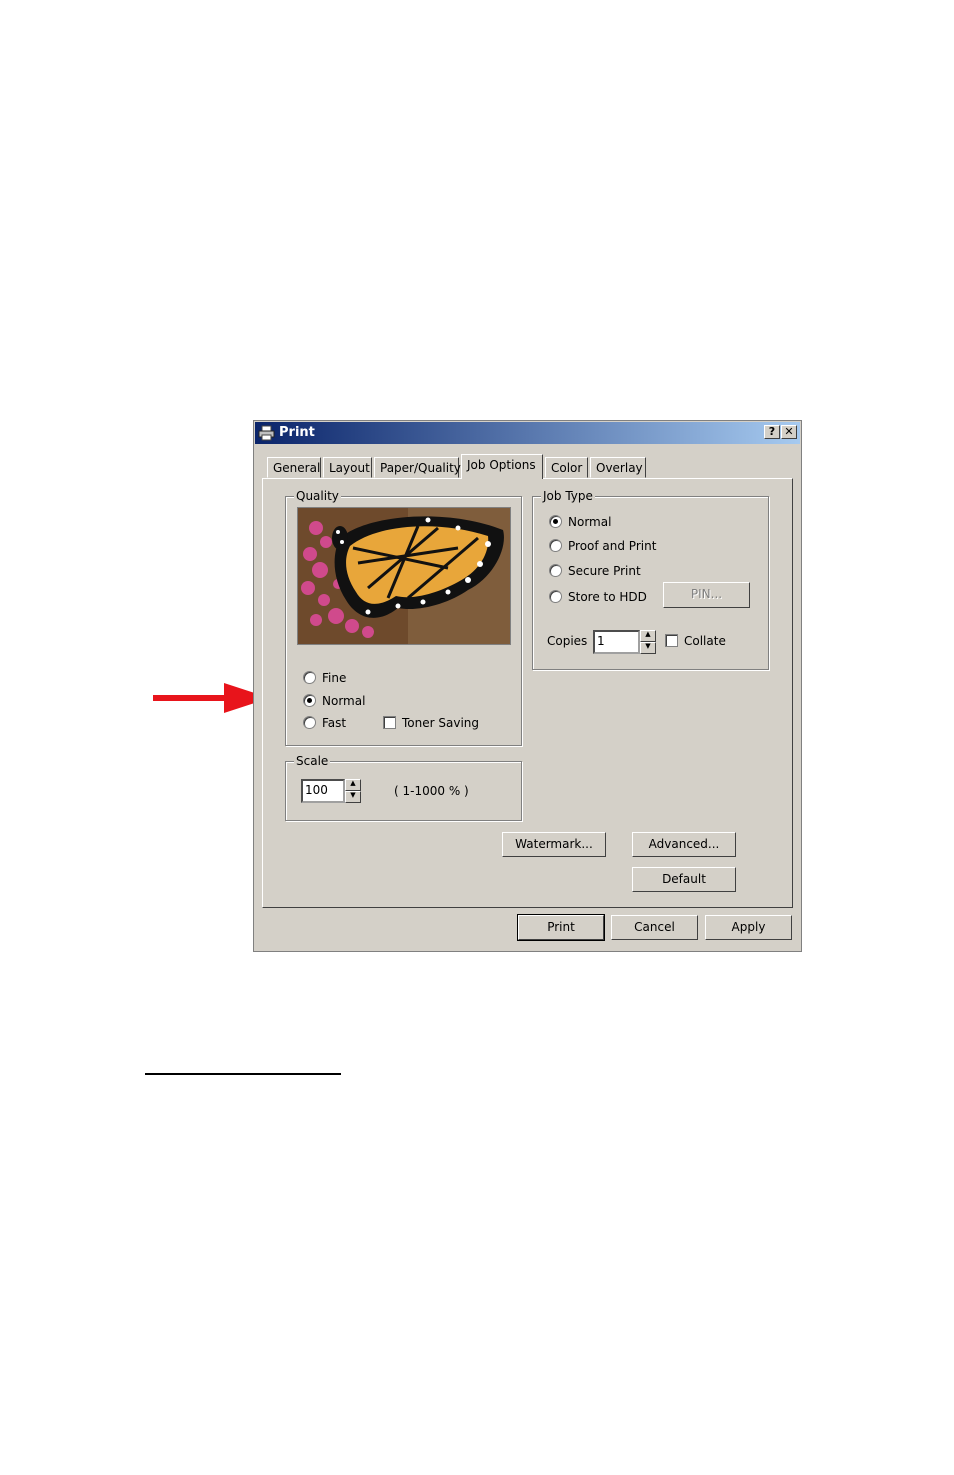  I want to click on tab-general: General, so click(294, 467).